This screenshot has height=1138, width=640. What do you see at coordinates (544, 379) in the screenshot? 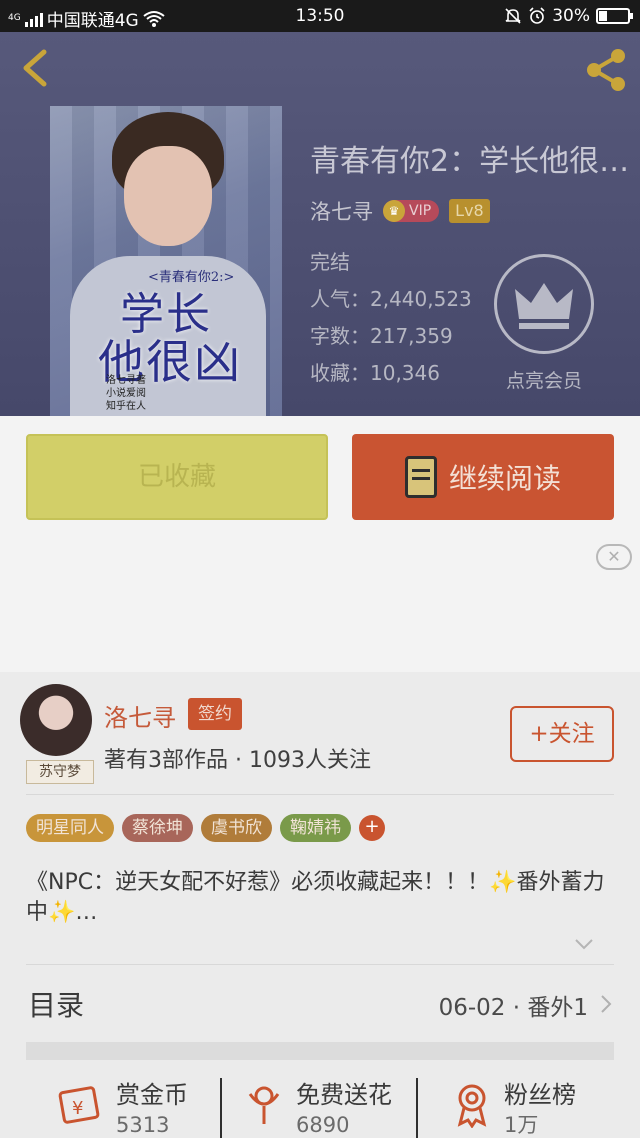
I see `member-label: 点亮会员` at bounding box center [544, 379].